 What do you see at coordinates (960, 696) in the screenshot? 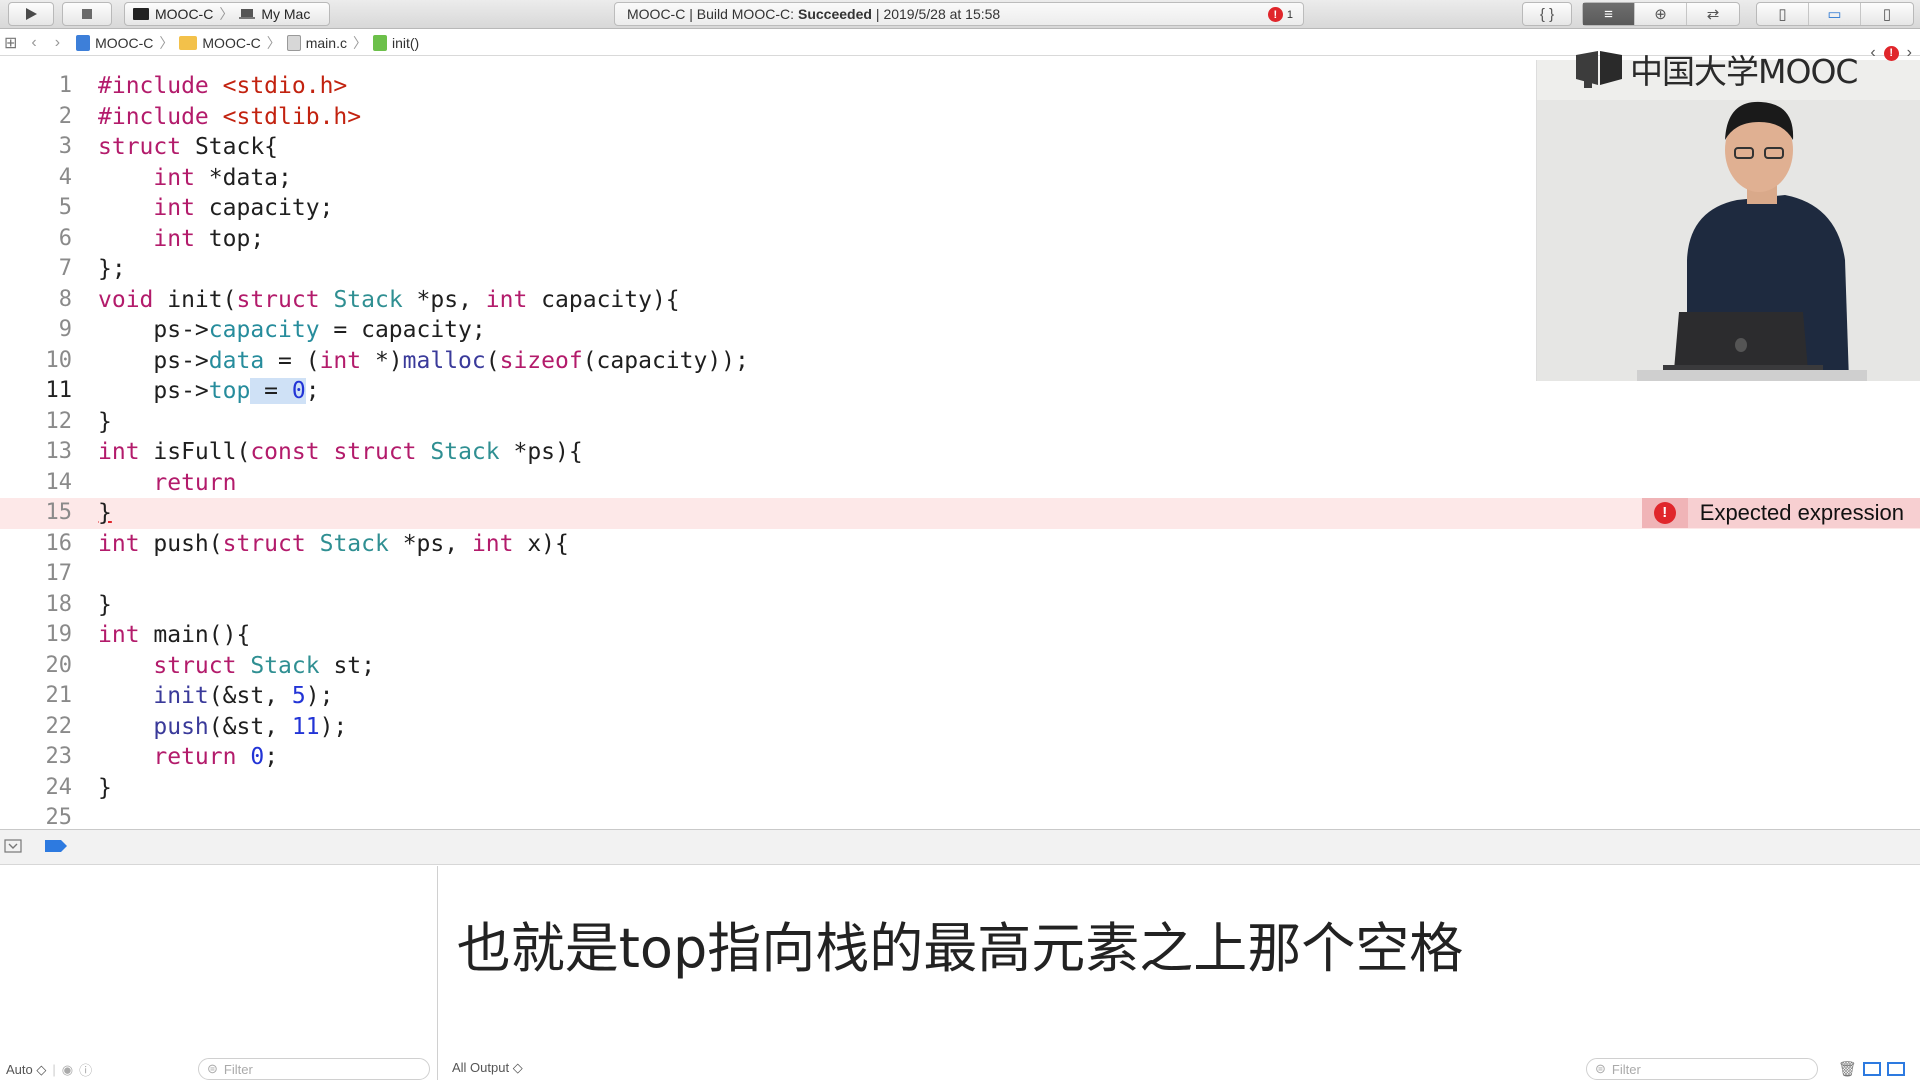
I see `code-line: 21 init(&st, 5);` at bounding box center [960, 696].